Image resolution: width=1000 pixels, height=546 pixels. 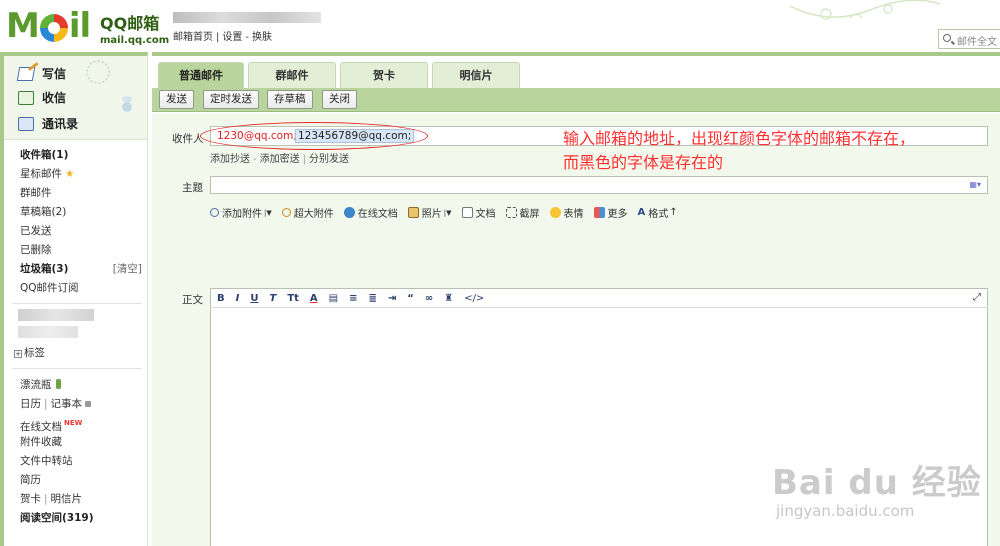 What do you see at coordinates (865, 10) in the screenshot?
I see `vine-decoration` at bounding box center [865, 10].